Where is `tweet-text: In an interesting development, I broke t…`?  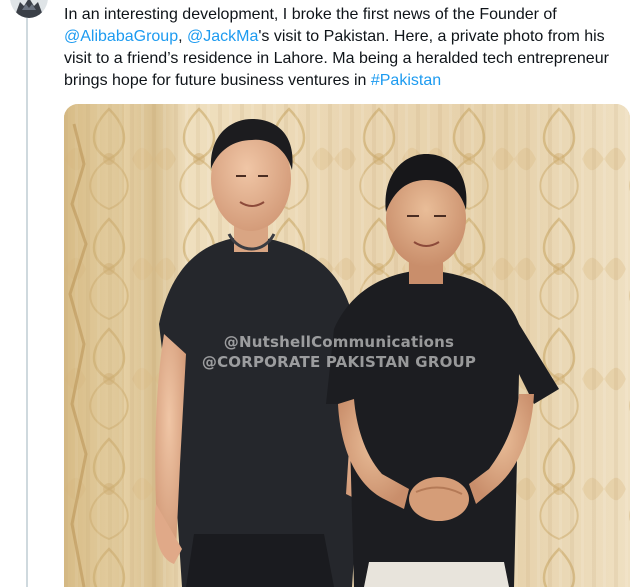 tweet-text: In an interesting development, I broke t… is located at coordinates (350, 48).